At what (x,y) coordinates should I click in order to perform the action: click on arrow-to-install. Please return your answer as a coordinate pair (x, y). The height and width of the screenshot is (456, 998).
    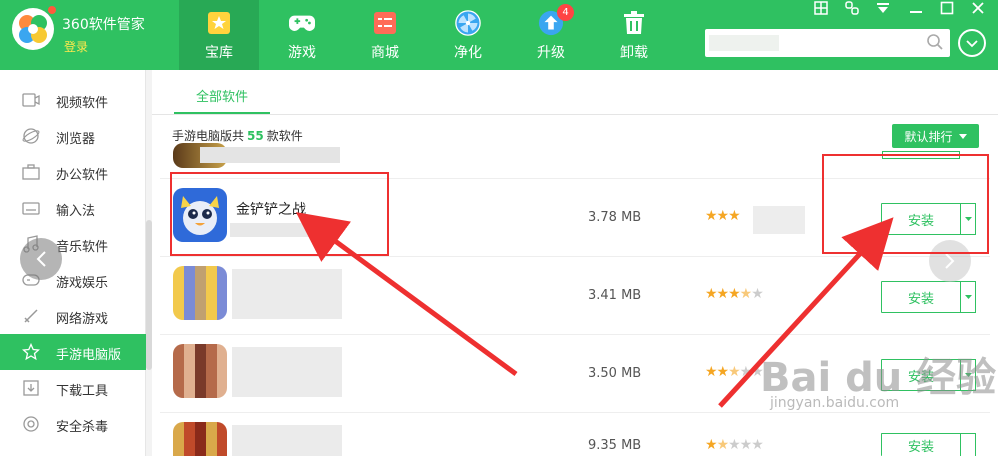
    Looking at the image, I should click on (806, 312).